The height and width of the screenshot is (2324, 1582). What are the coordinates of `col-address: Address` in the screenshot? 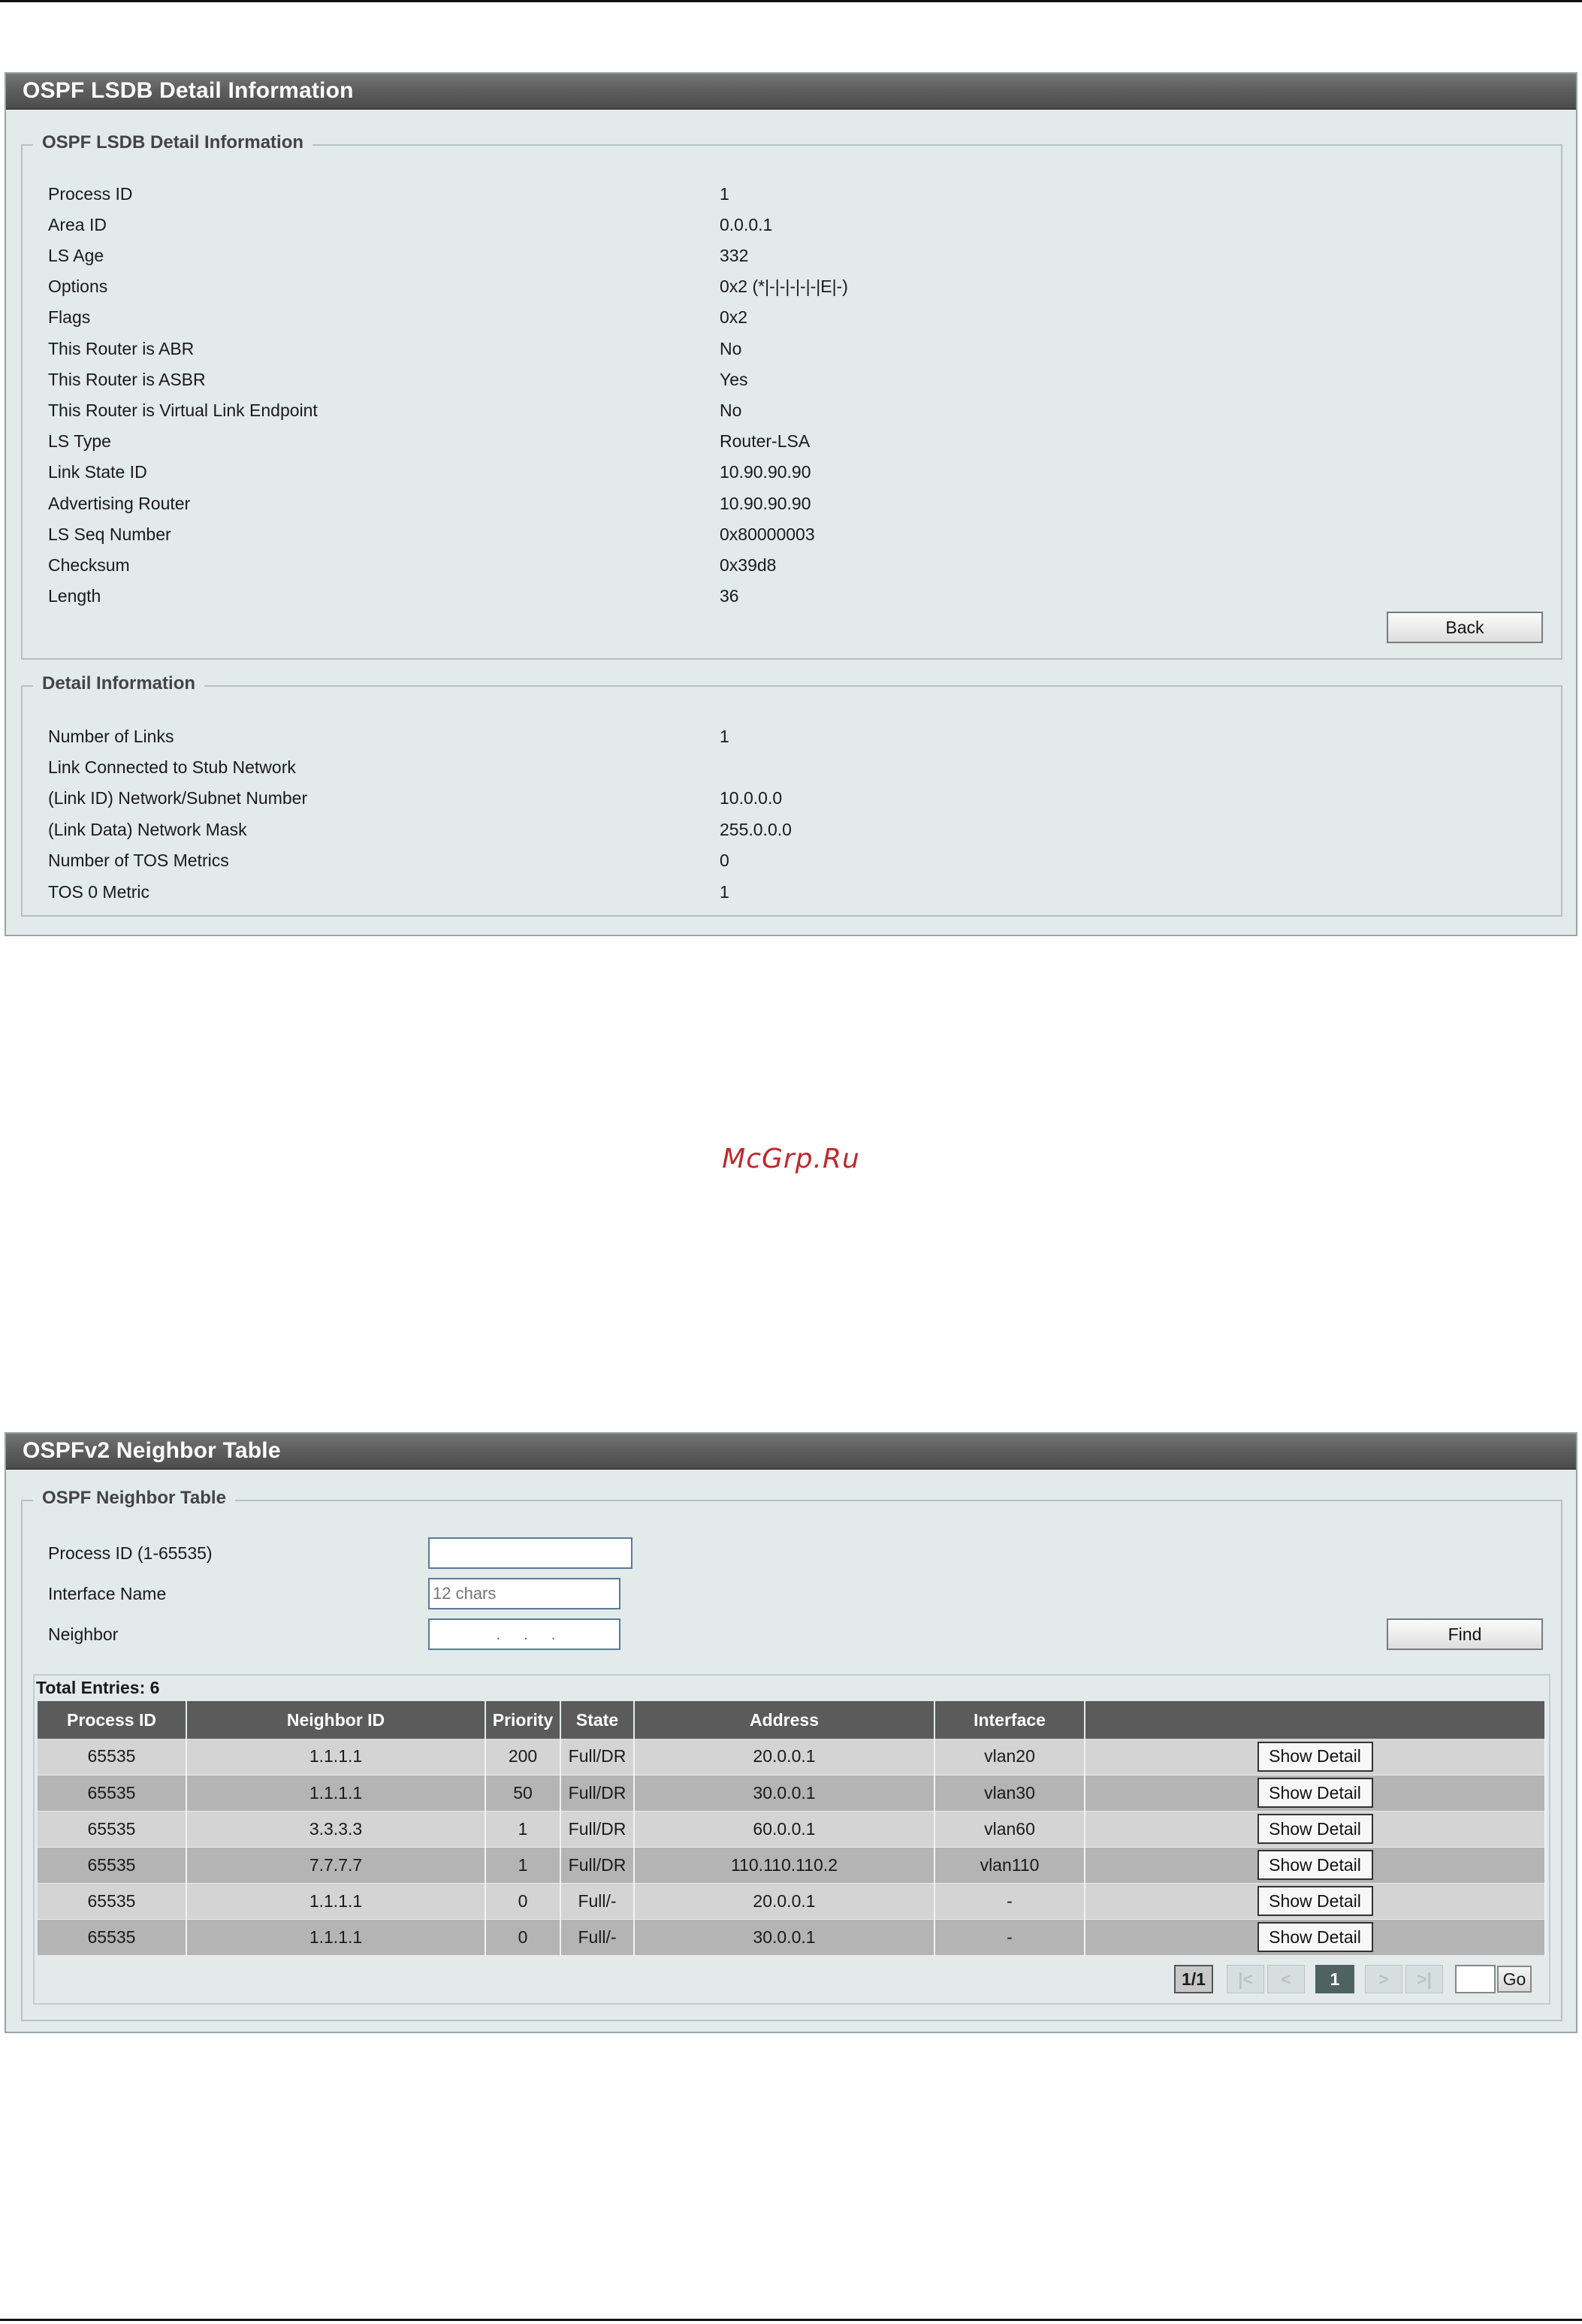 It's located at (784, 1720).